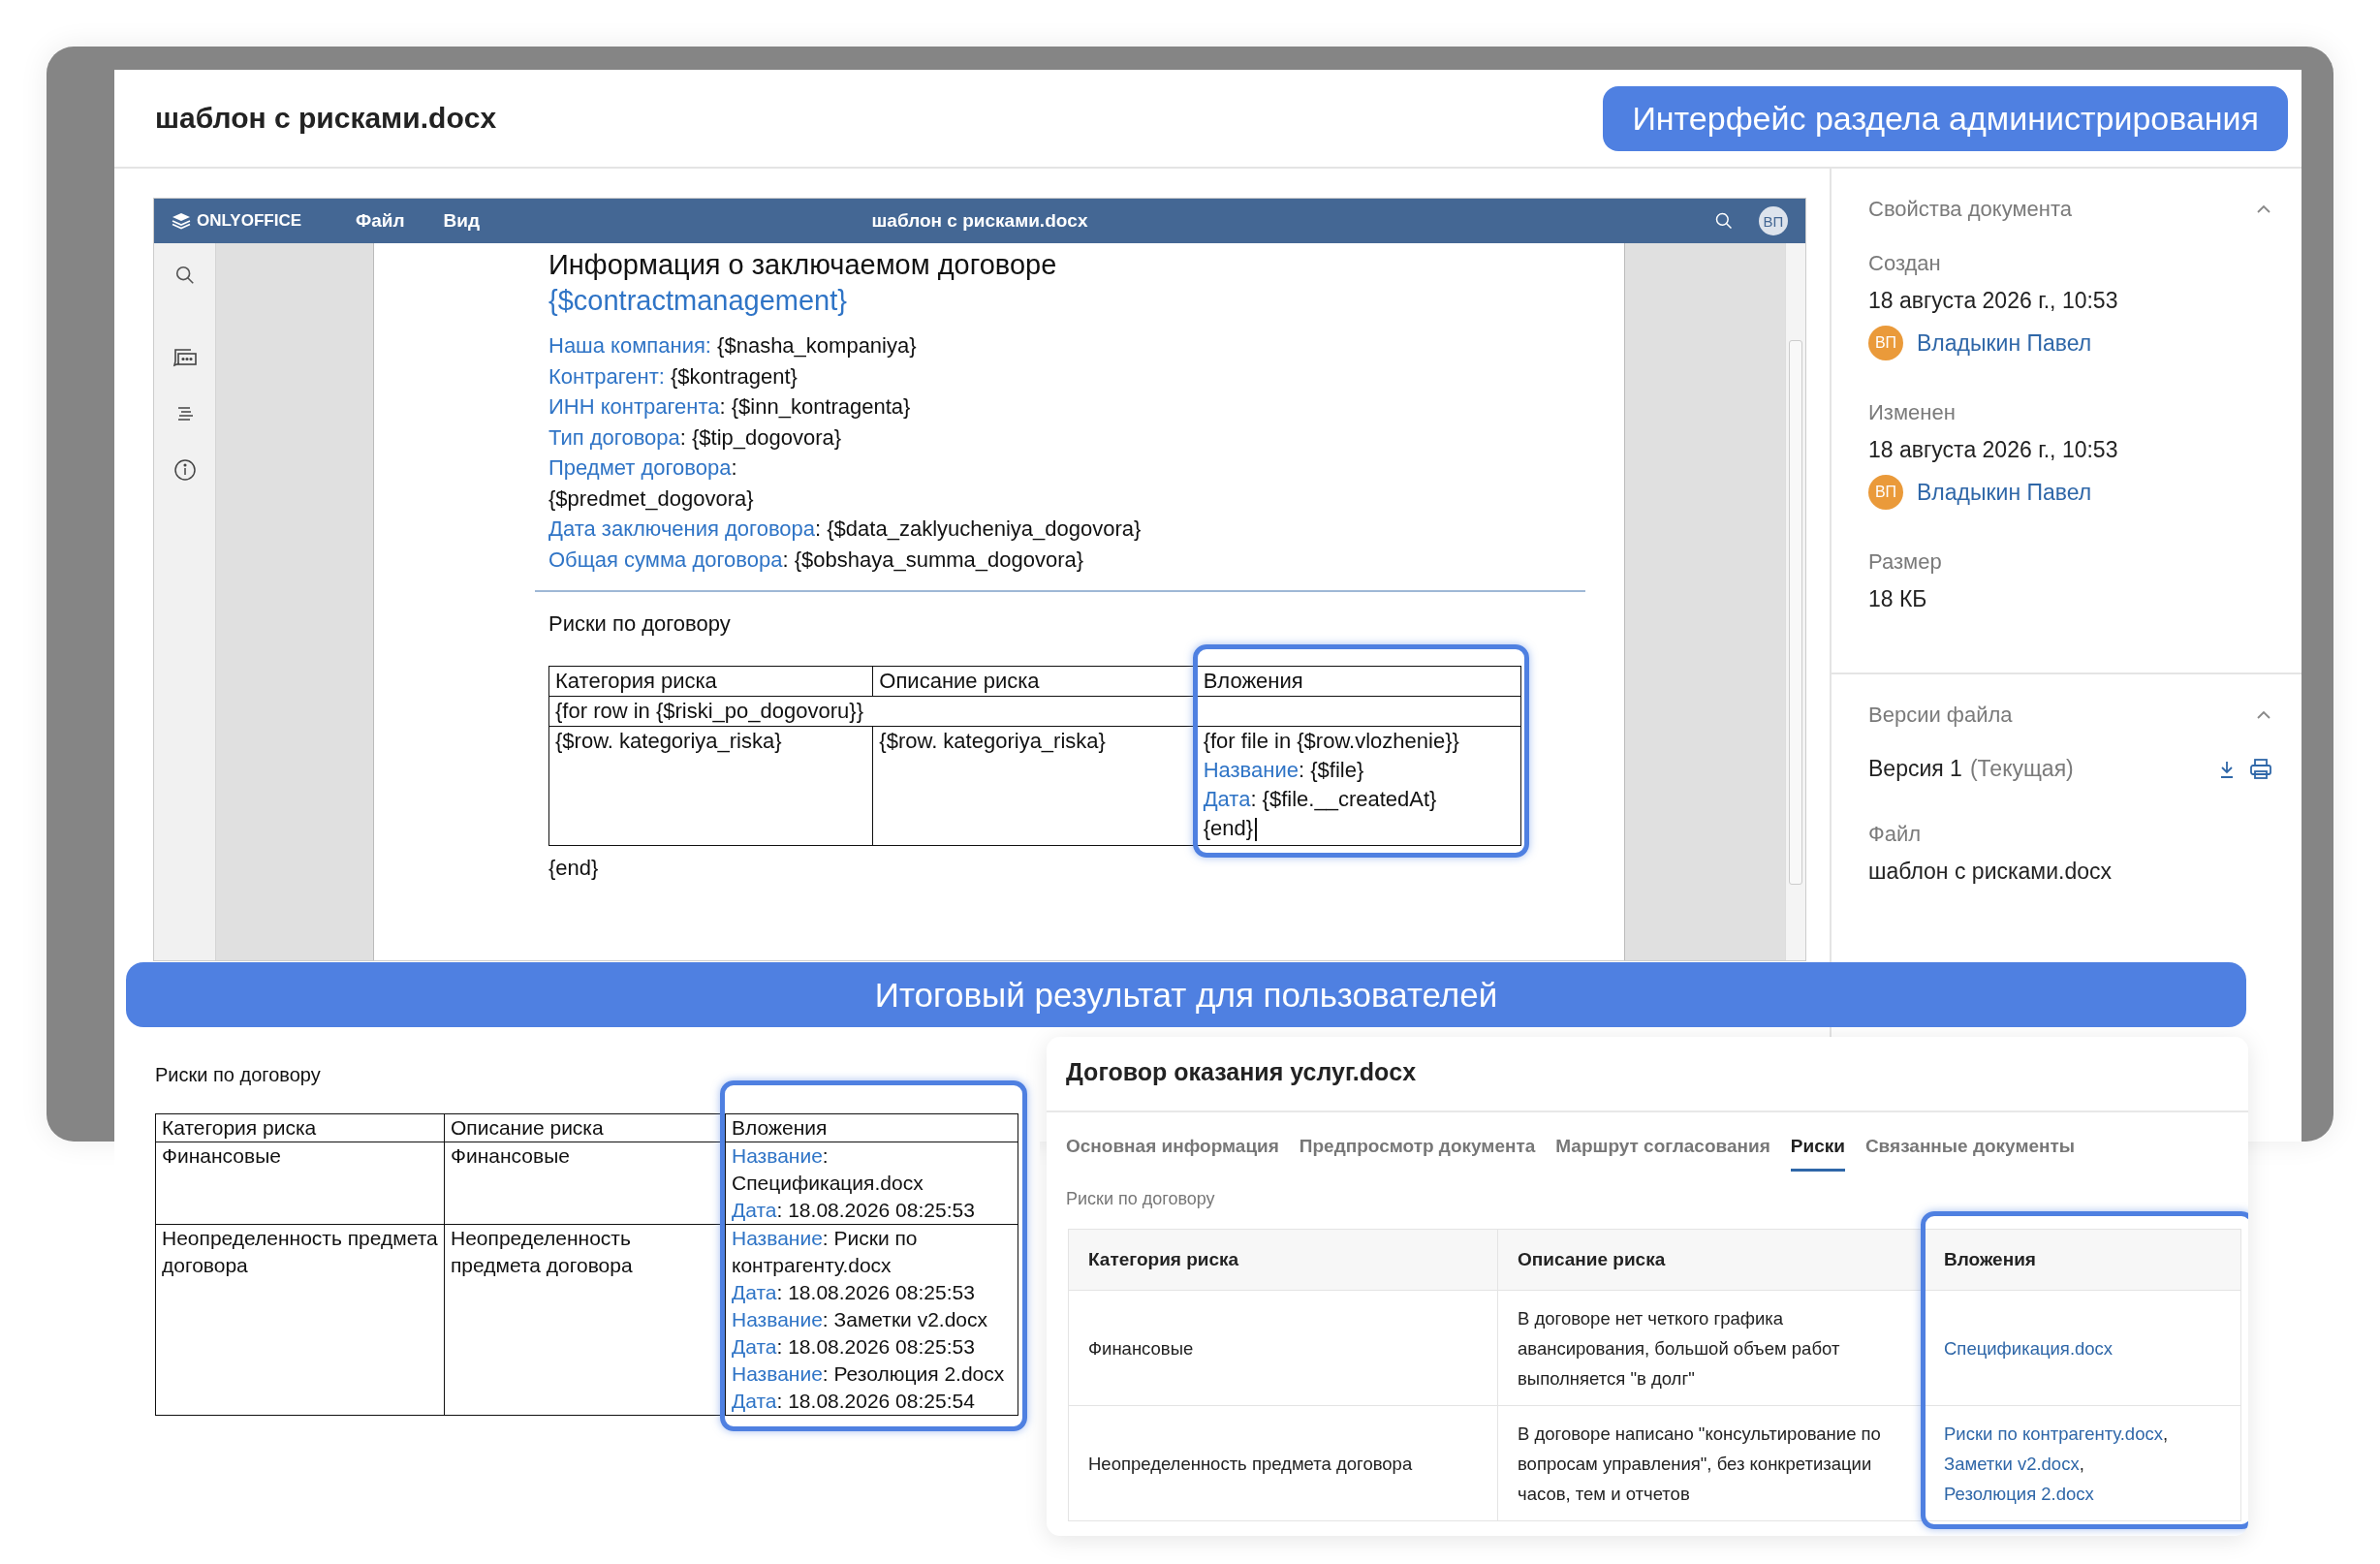 The height and width of the screenshot is (1564, 2380). I want to click on tab: Маршрут согласования, so click(1663, 1154).